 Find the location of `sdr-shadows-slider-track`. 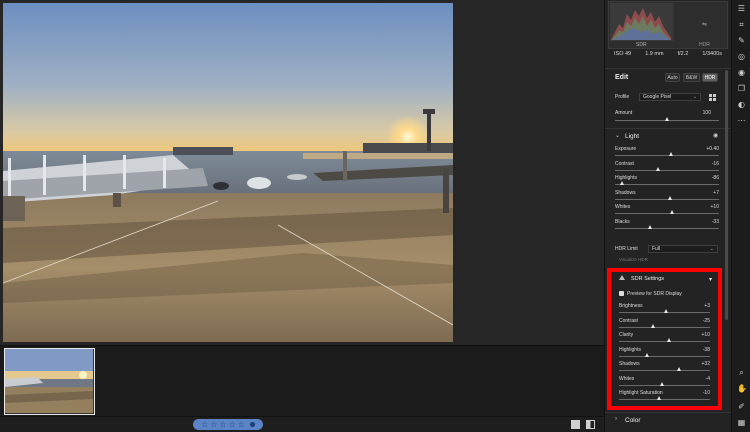

sdr-shadows-slider-track is located at coordinates (664, 370).